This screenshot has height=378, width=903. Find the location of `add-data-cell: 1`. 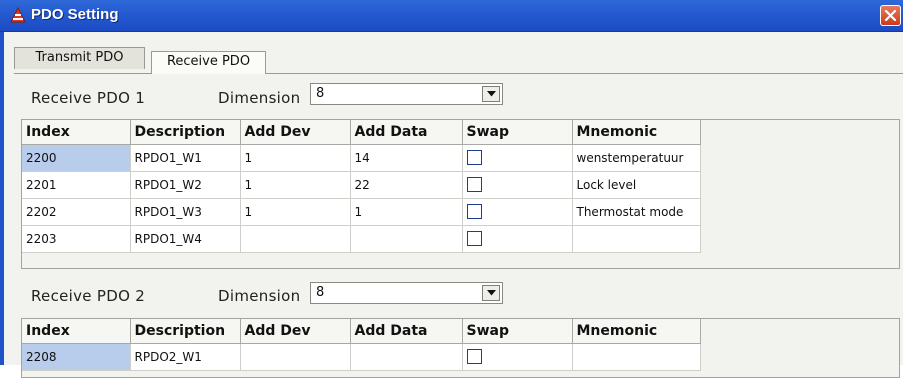

add-data-cell: 1 is located at coordinates (406, 212).